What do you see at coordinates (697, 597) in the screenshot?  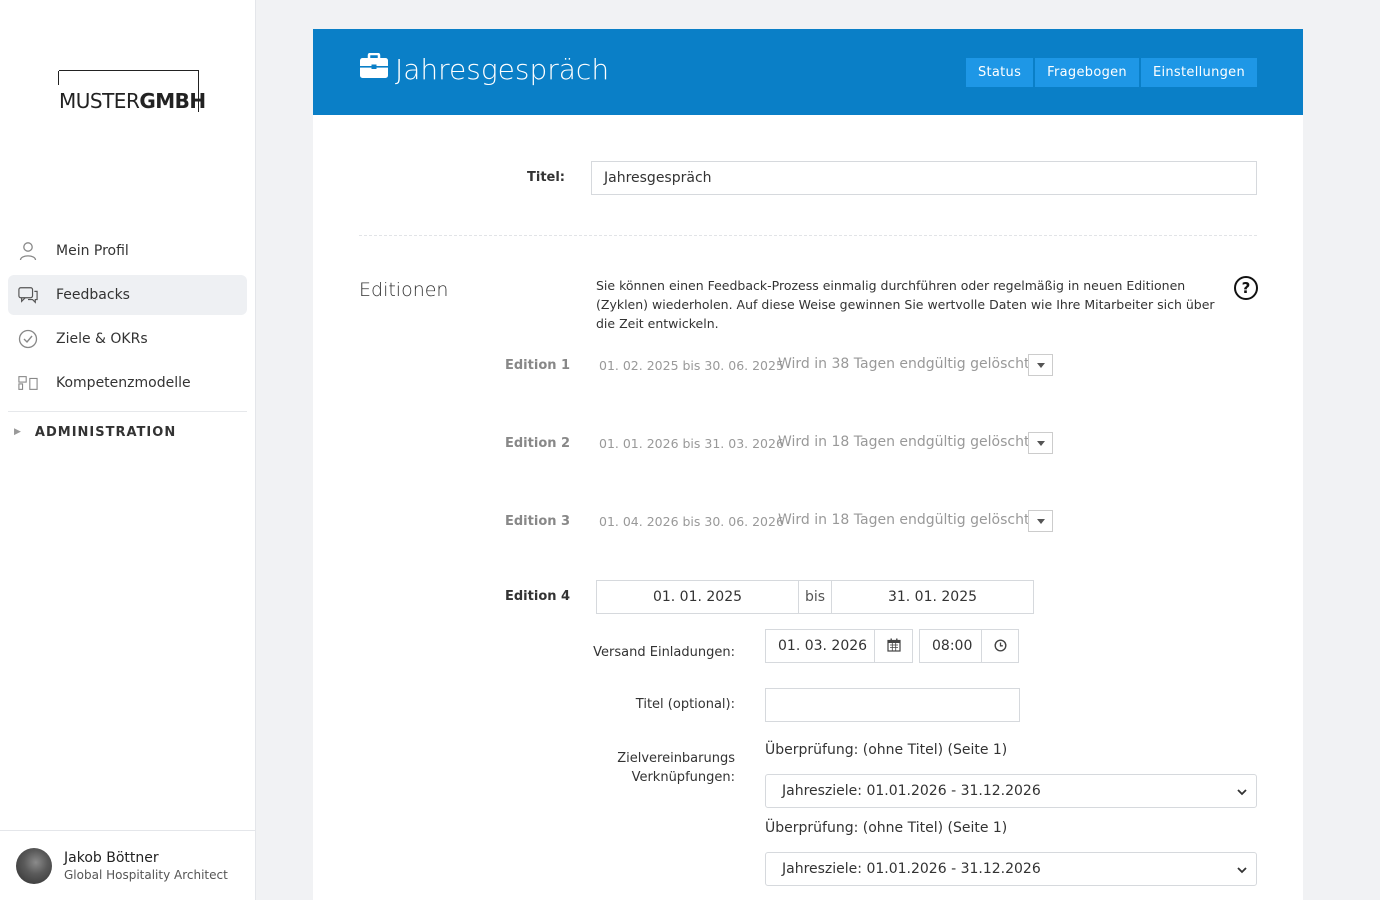 I see `edition-start-date-input: 01. 01. 2025` at bounding box center [697, 597].